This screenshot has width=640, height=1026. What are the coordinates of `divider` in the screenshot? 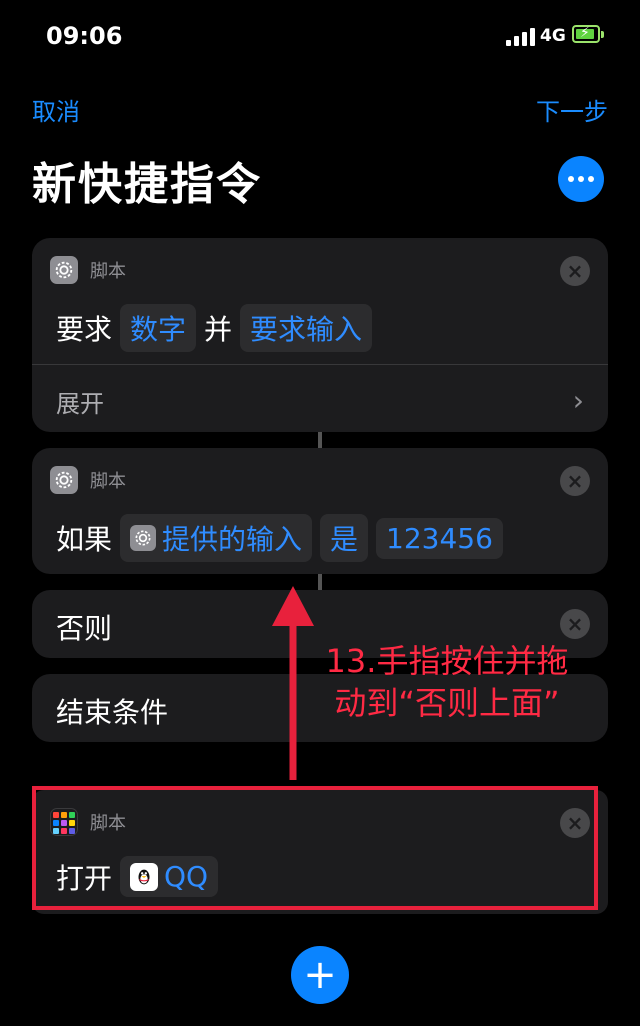 It's located at (320, 364).